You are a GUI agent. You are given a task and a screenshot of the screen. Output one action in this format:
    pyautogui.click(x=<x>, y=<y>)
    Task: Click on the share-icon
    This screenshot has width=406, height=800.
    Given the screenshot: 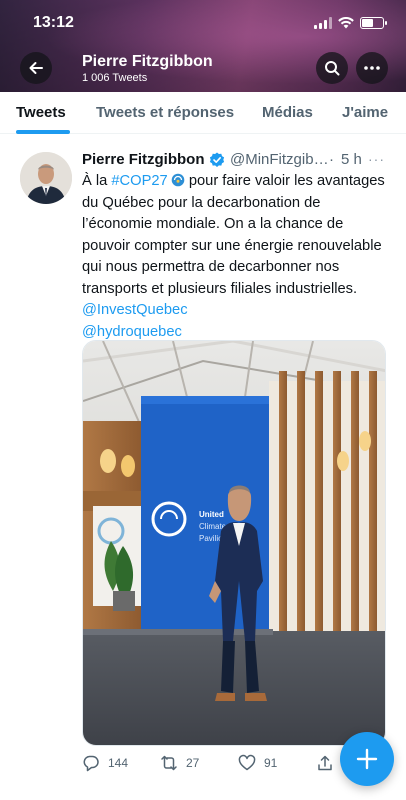 What is the action you would take?
    pyautogui.click(x=325, y=763)
    